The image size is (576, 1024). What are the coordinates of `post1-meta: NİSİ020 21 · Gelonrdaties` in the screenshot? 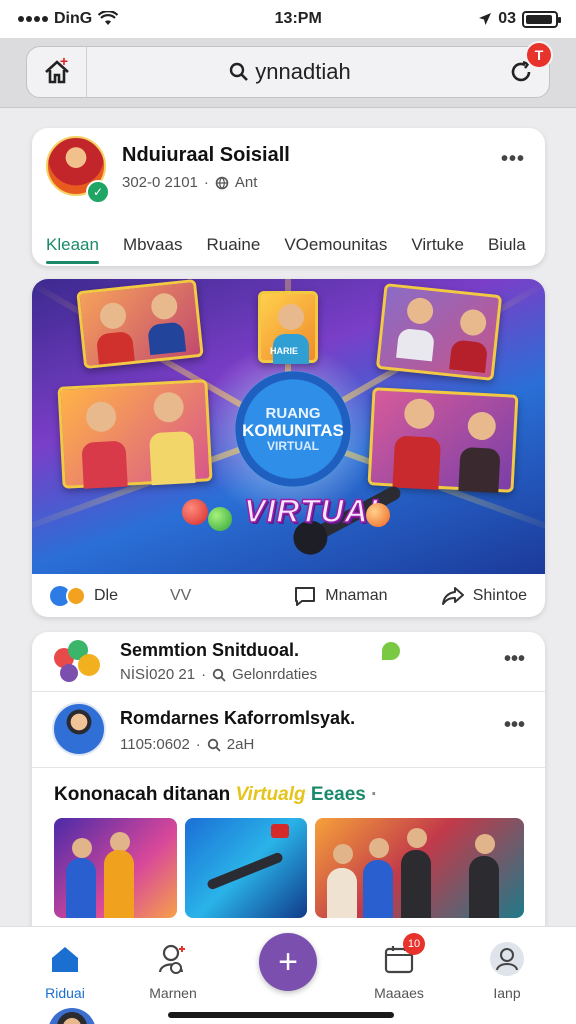 It's located at (218, 674).